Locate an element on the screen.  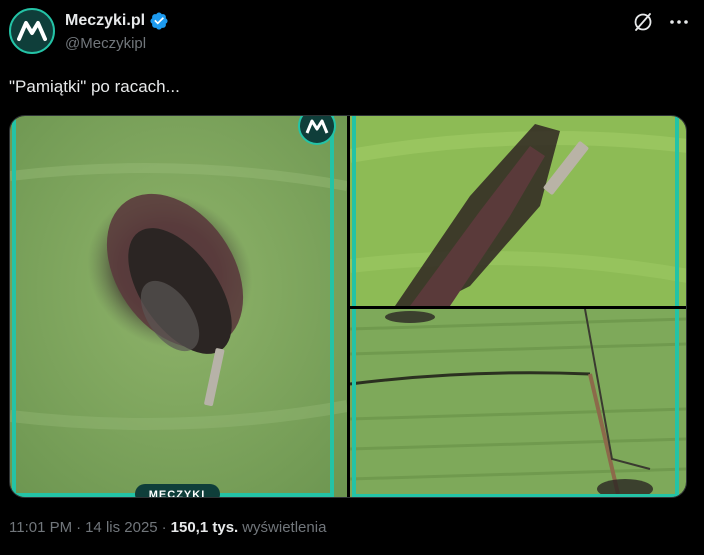
views-label: wyświetlenia is located at coordinates (284, 527).